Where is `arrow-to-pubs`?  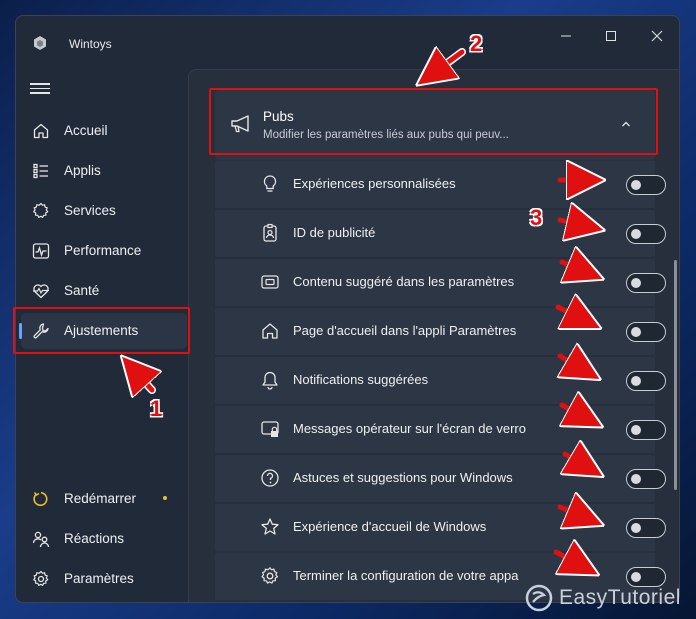
arrow-to-pubs is located at coordinates (448, 63).